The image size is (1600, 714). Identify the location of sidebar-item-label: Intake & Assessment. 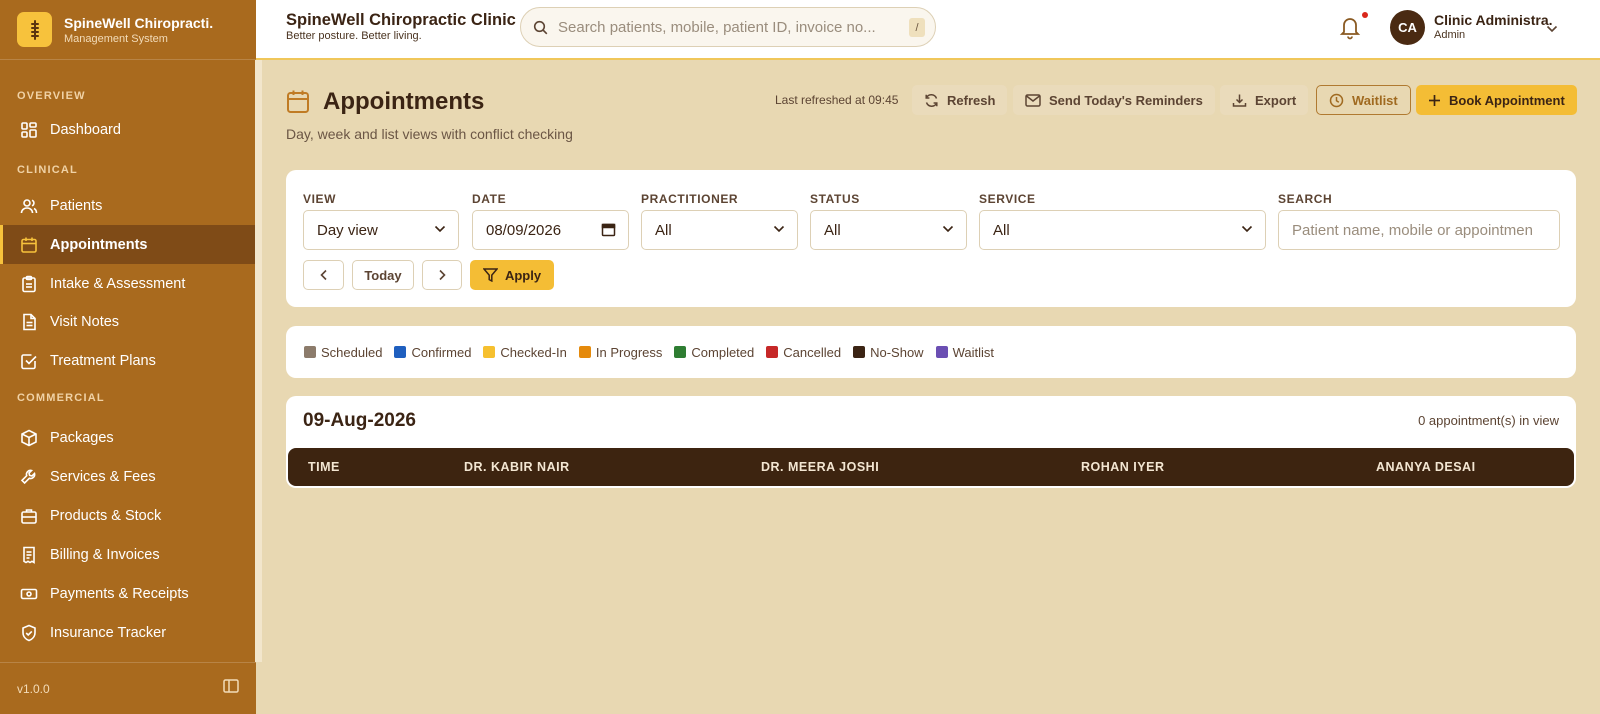
(118, 283).